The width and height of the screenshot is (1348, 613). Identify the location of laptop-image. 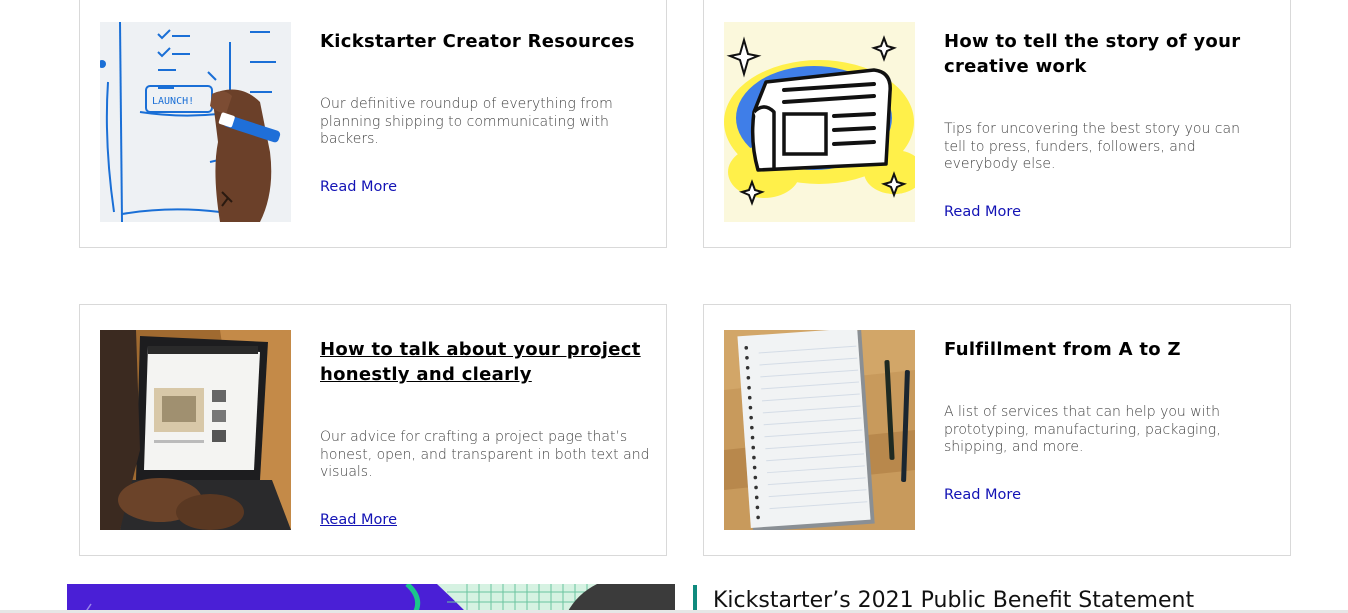
(195, 430).